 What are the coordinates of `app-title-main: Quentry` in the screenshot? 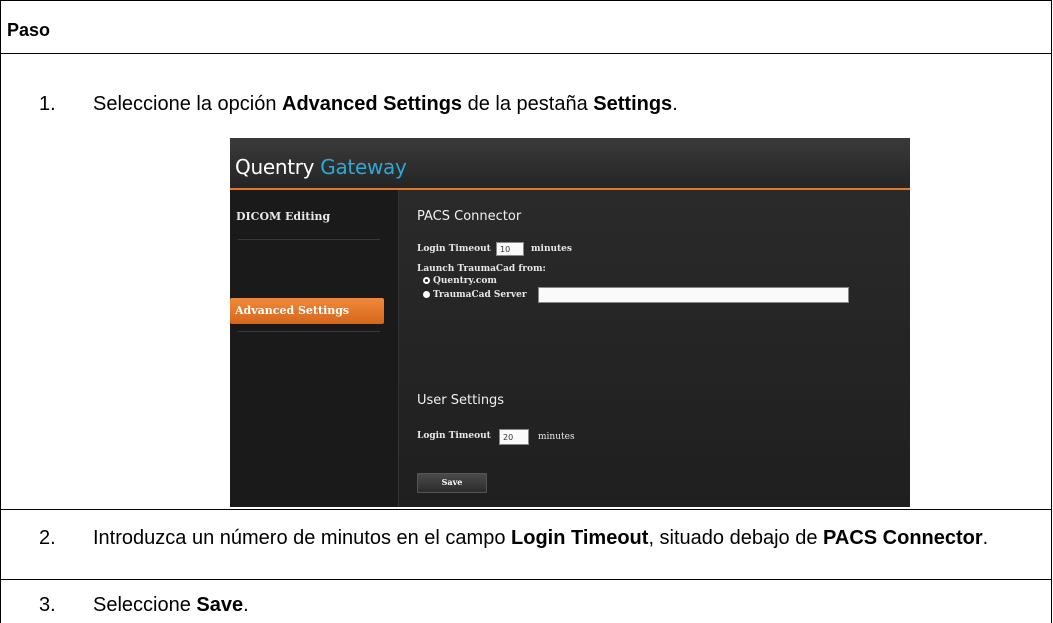 It's located at (278, 167).